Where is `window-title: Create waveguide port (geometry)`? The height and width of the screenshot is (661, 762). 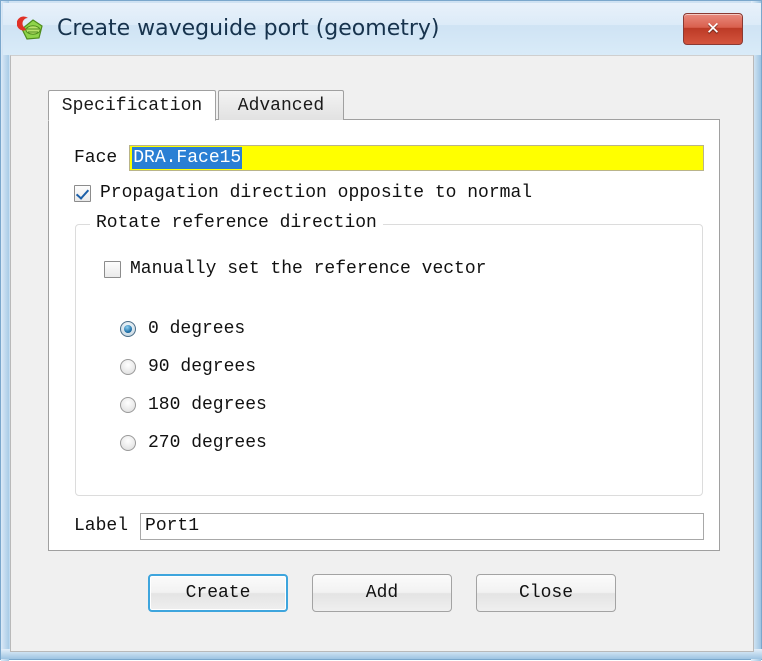 window-title: Create waveguide port (geometry) is located at coordinates (248, 28).